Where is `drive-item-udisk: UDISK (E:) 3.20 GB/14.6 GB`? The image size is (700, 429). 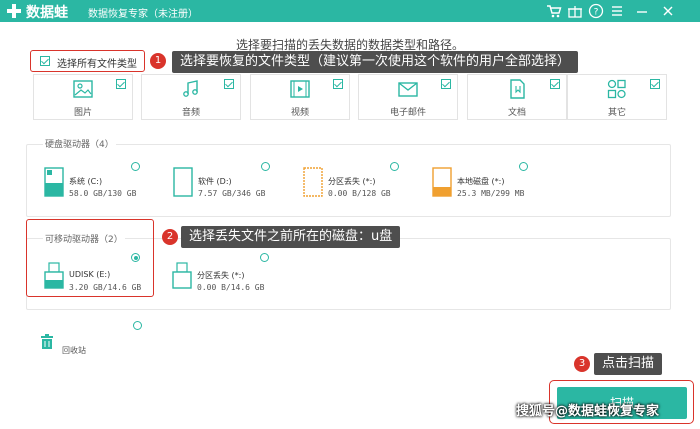 drive-item-udisk: UDISK (E:) 3.20 GB/14.6 GB is located at coordinates (96, 277).